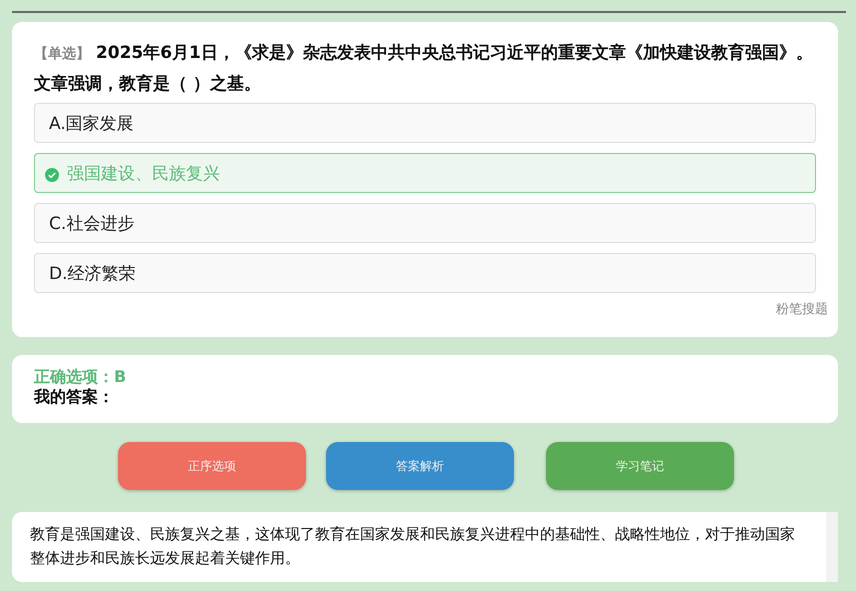 This screenshot has width=856, height=591. What do you see at coordinates (832, 547) in the screenshot?
I see `scrollbar-track` at bounding box center [832, 547].